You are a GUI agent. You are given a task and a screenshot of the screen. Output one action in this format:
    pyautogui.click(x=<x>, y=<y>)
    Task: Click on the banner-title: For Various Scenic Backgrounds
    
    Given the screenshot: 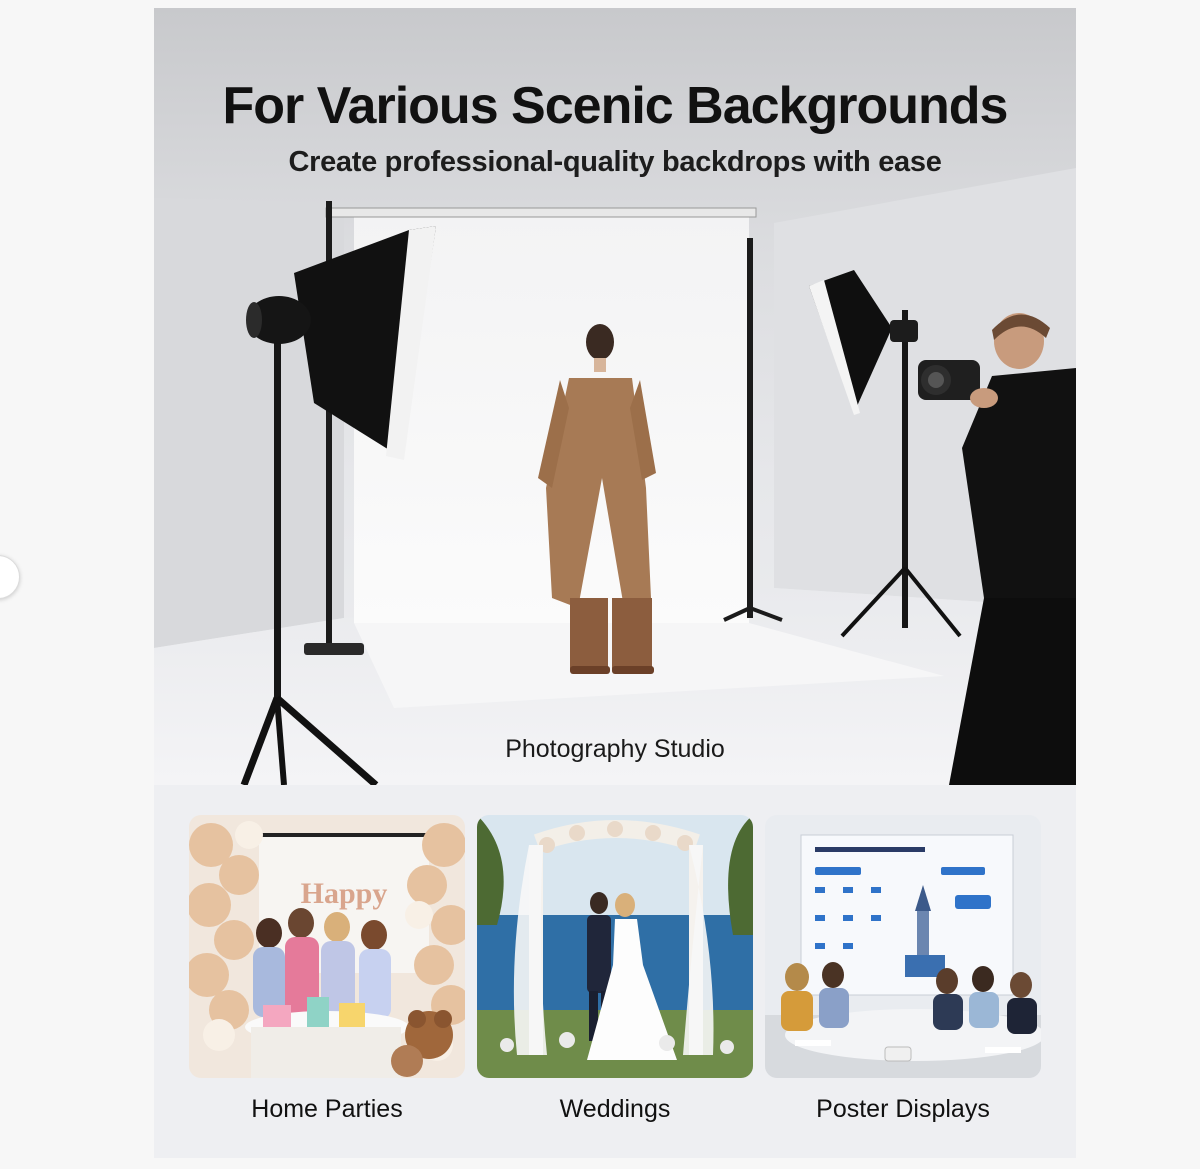 What is the action you would take?
    pyautogui.click(x=615, y=106)
    